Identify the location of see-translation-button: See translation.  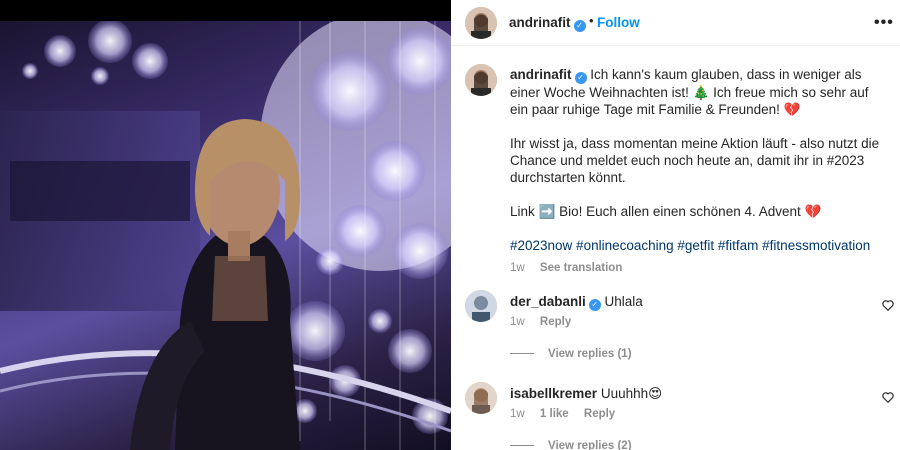
(581, 268).